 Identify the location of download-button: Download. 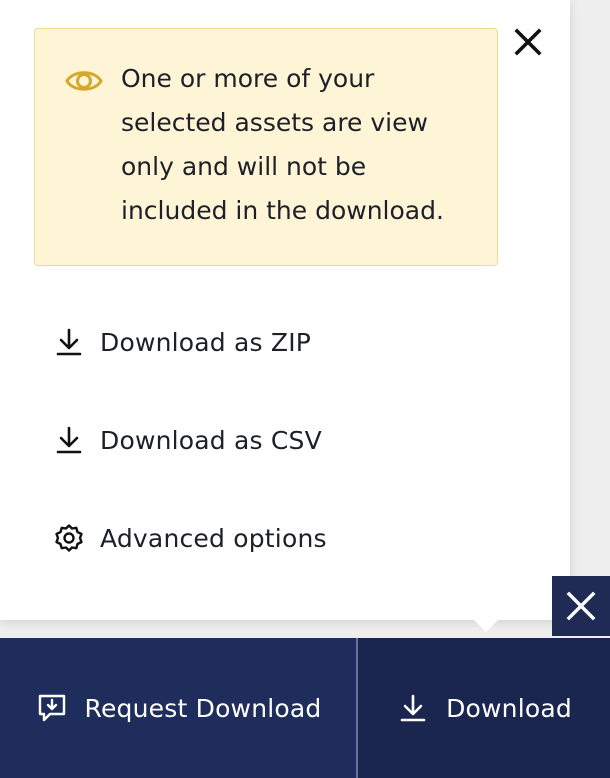
(484, 708).